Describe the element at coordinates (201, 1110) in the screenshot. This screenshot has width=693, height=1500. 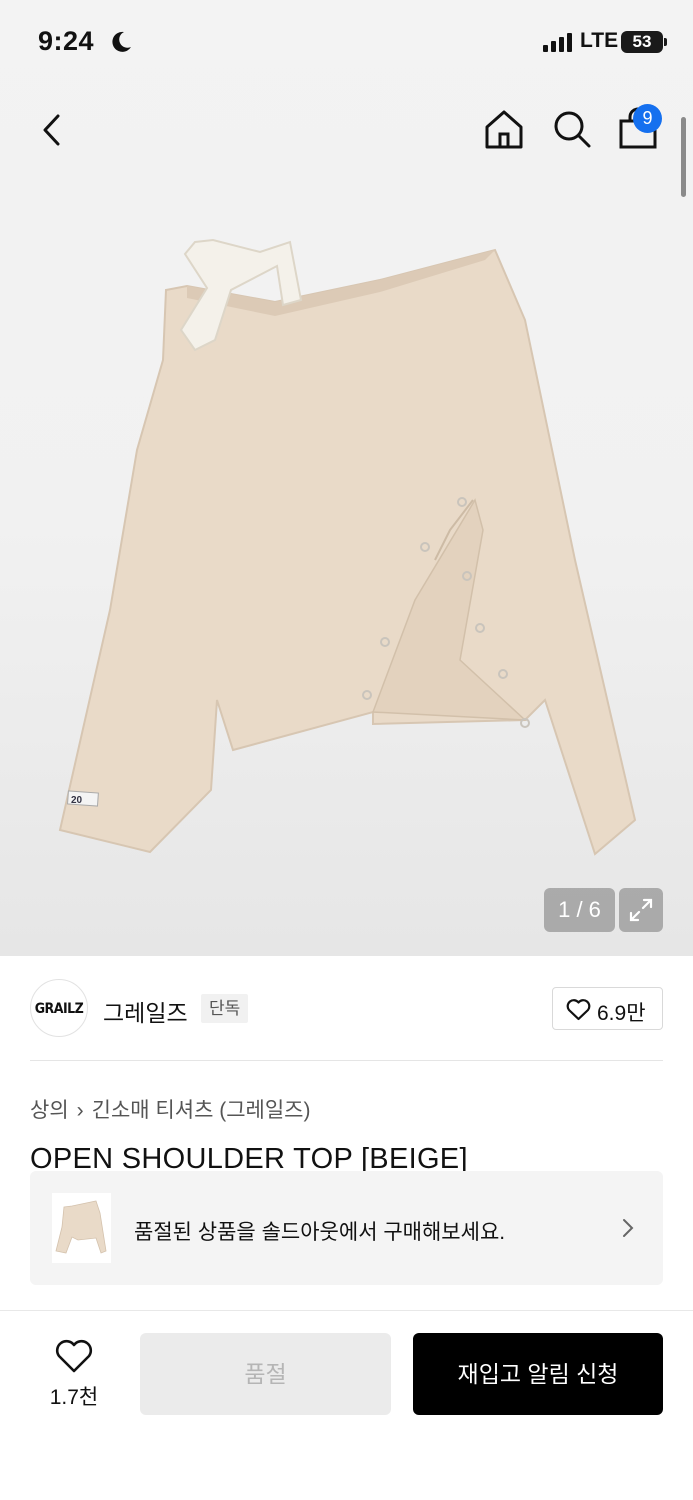
I see `breadcrumb-subcategory: 긴소매 티셔츠 (그레일즈)` at that location.